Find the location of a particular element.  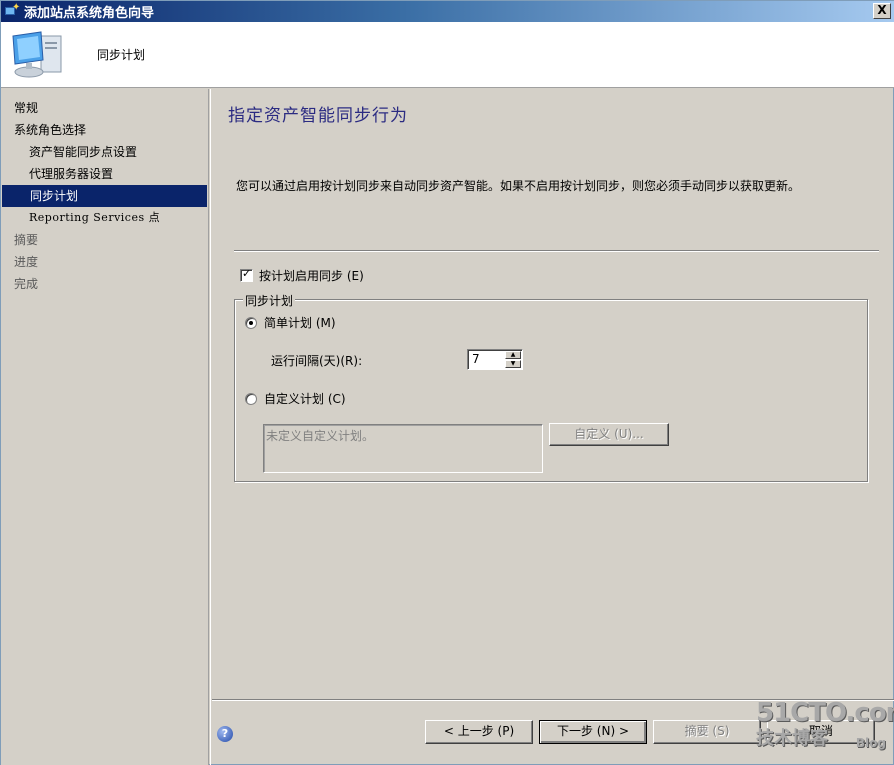

interval-value: 7 is located at coordinates (476, 359).